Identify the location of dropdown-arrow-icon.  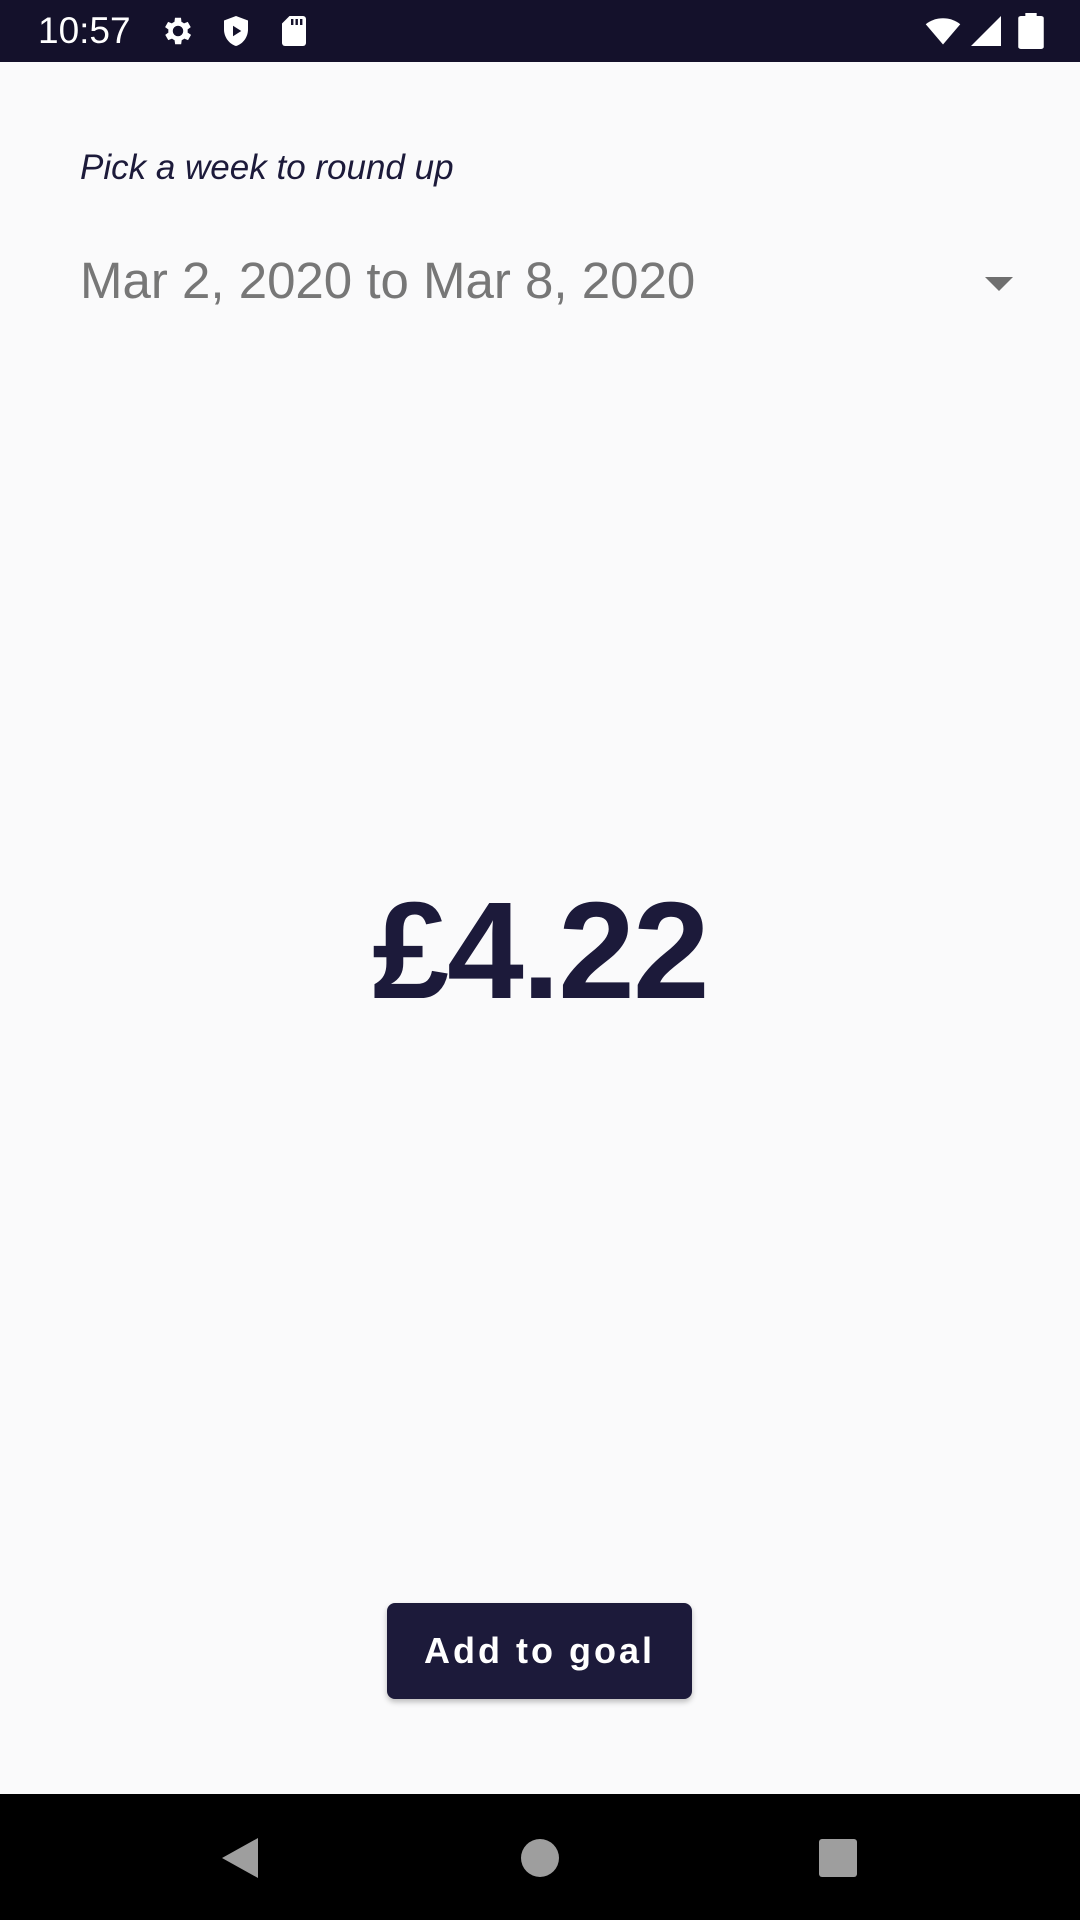
(999, 284).